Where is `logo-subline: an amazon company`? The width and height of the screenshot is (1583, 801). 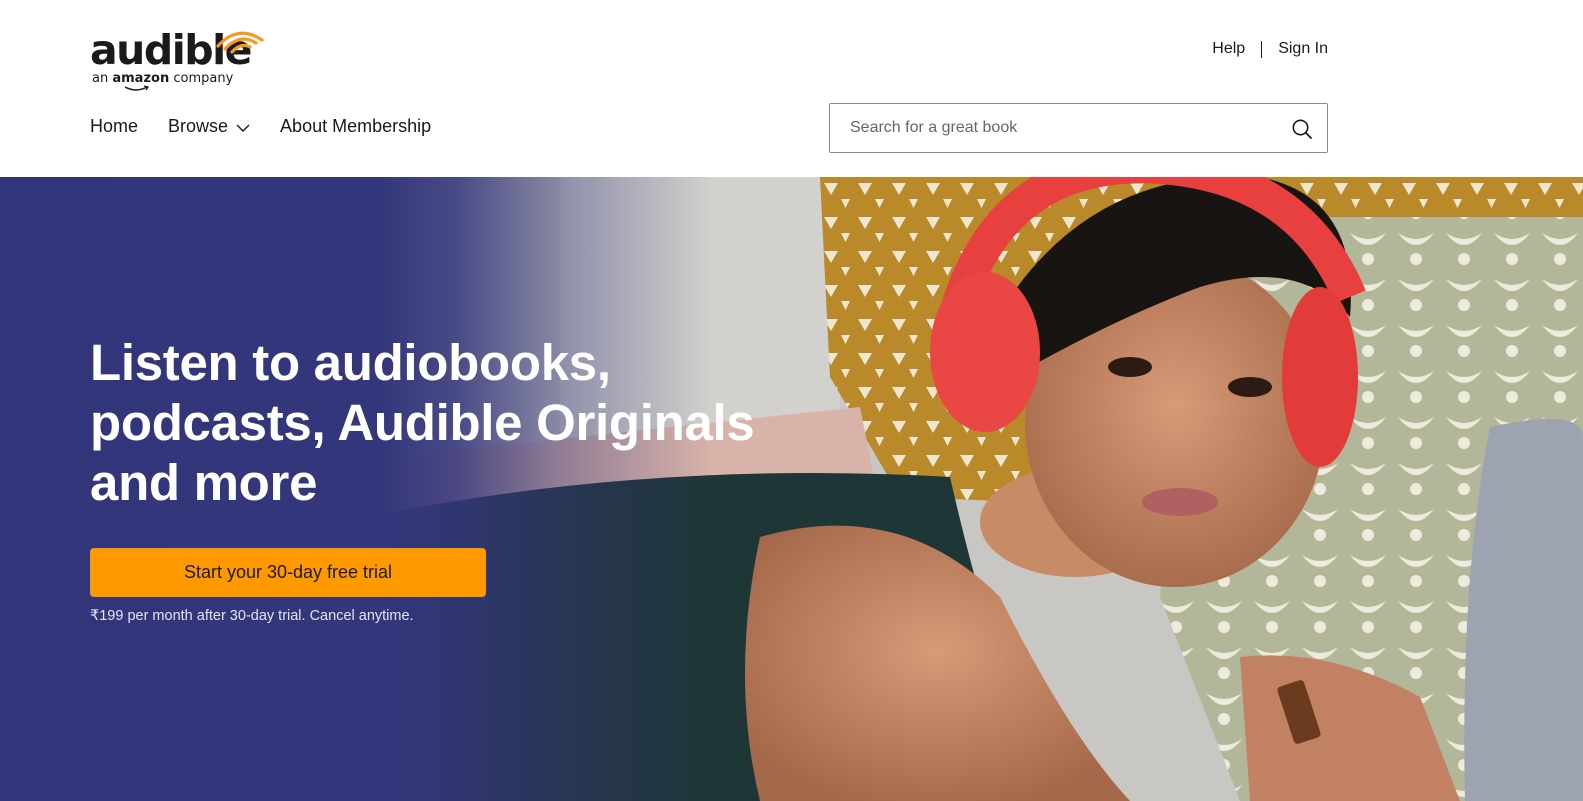 logo-subline: an amazon company is located at coordinates (162, 78).